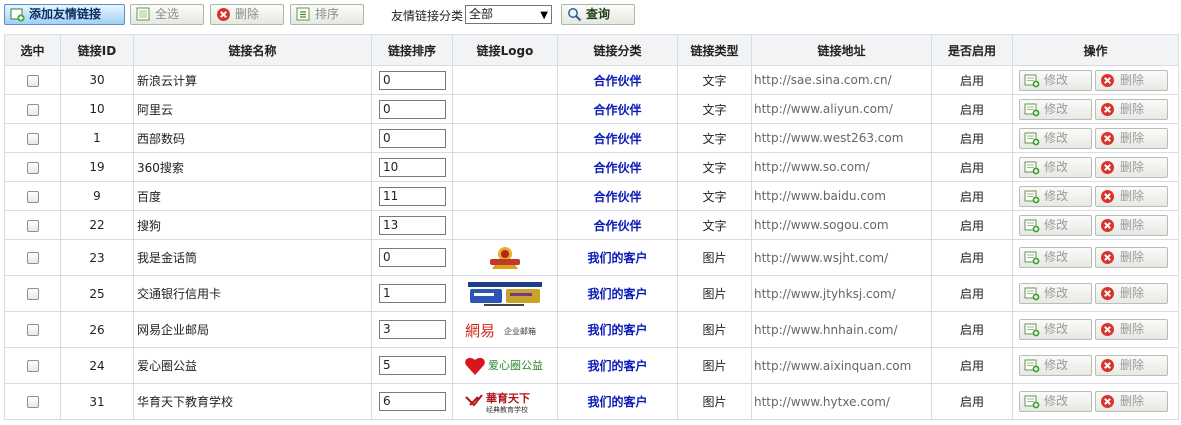 The height and width of the screenshot is (425, 1181). Describe the element at coordinates (412, 167) in the screenshot. I see `sort-order-input: 10` at that location.